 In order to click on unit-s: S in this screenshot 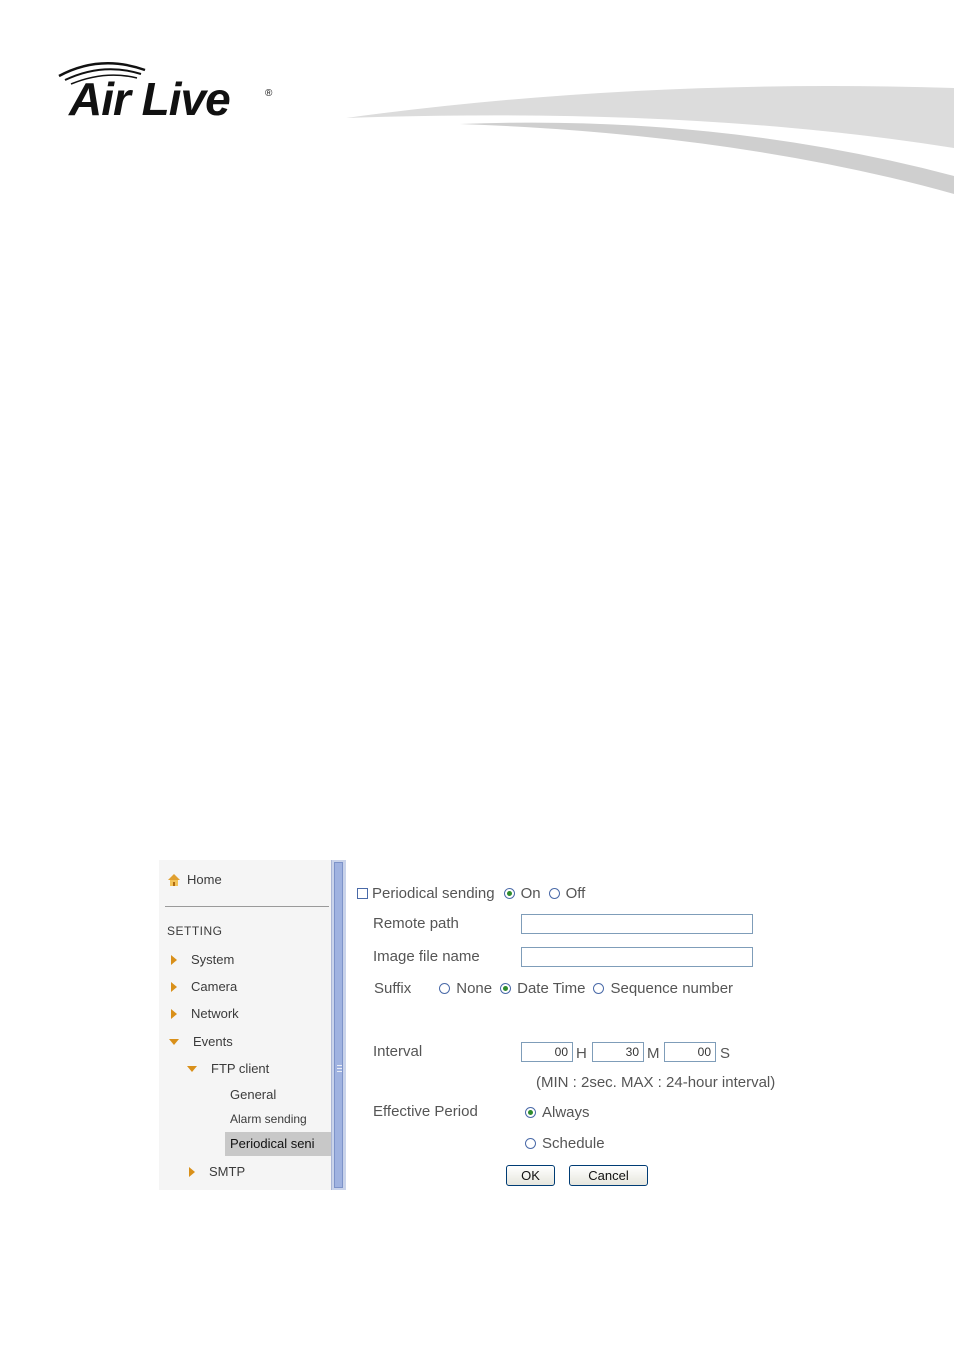, I will do `click(725, 1053)`.